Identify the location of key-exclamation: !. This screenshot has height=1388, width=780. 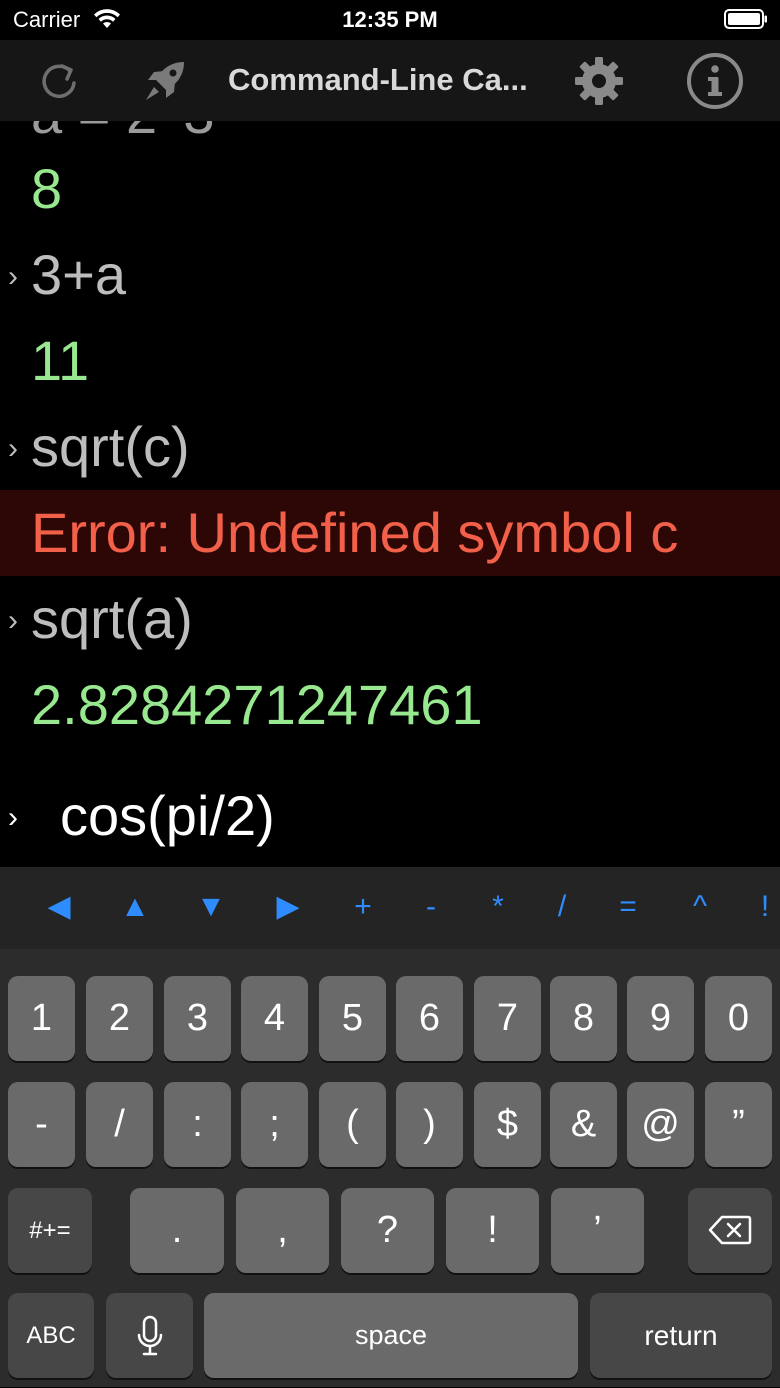
(492, 1230).